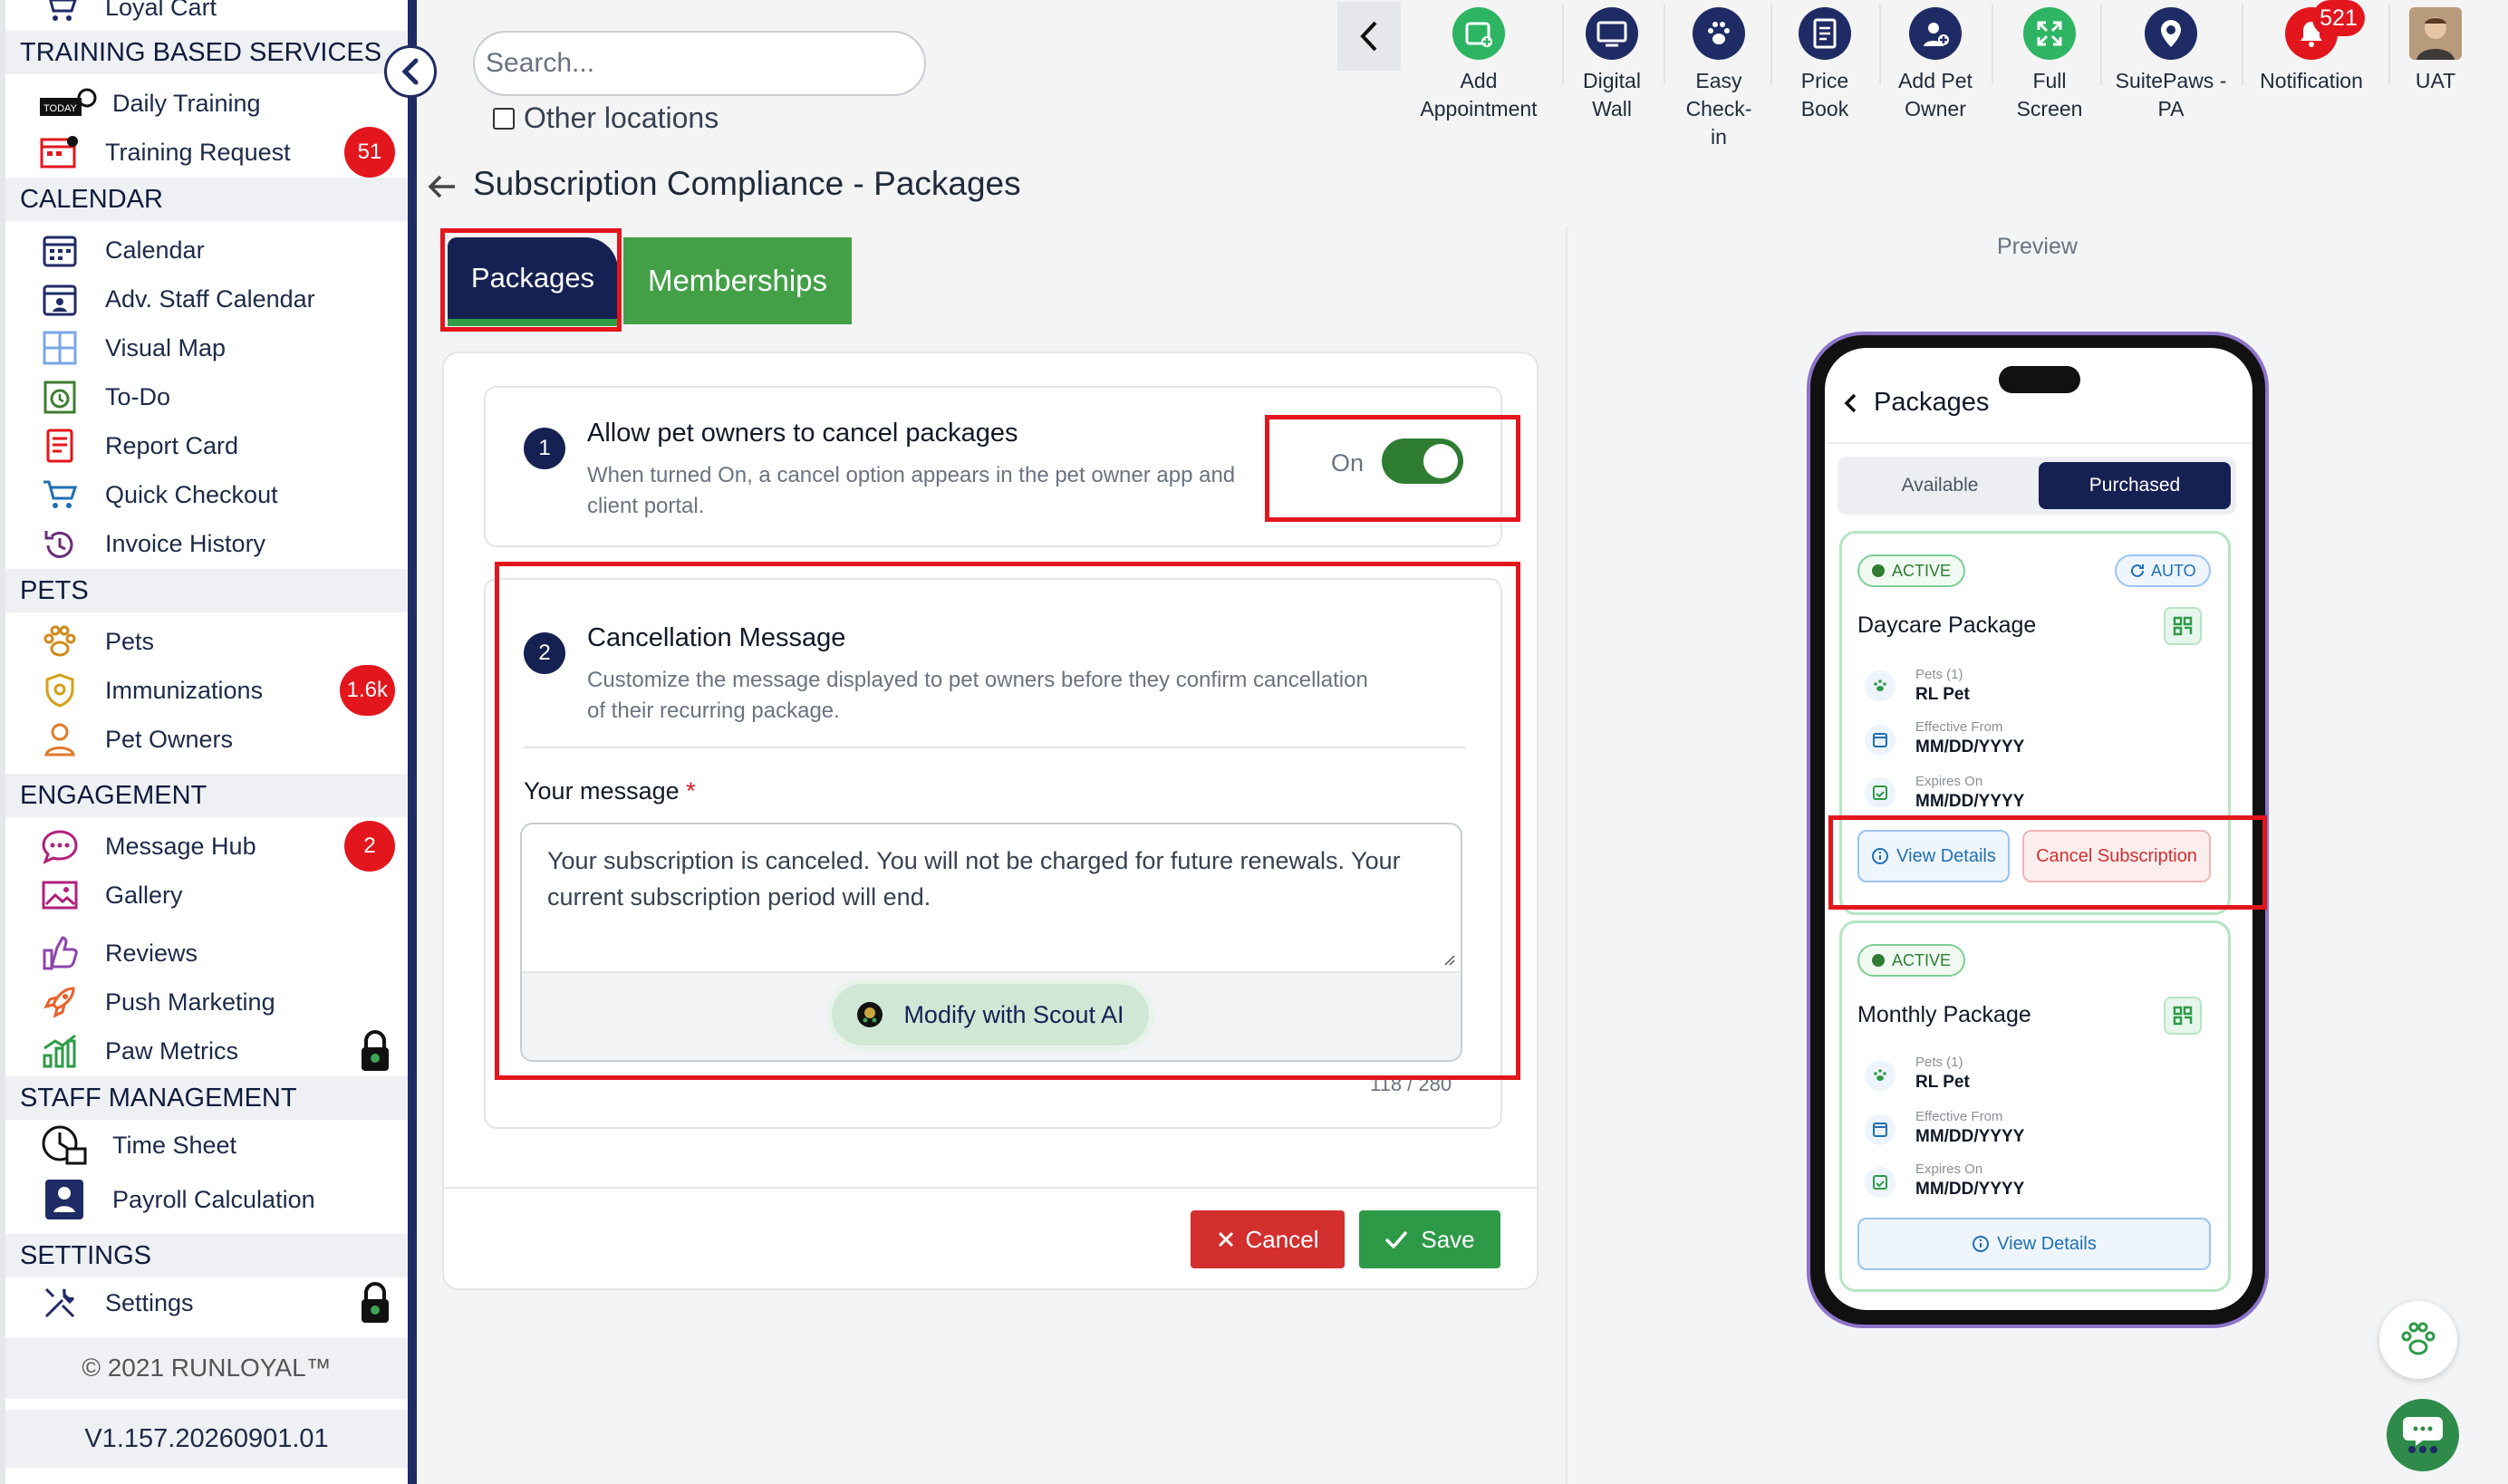 The image size is (2508, 1484). I want to click on sidebar-item-label: Pet Owners, so click(169, 739).